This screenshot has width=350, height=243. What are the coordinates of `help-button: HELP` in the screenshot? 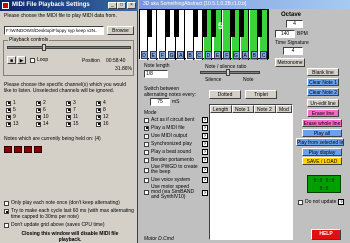 It's located at (326, 234).